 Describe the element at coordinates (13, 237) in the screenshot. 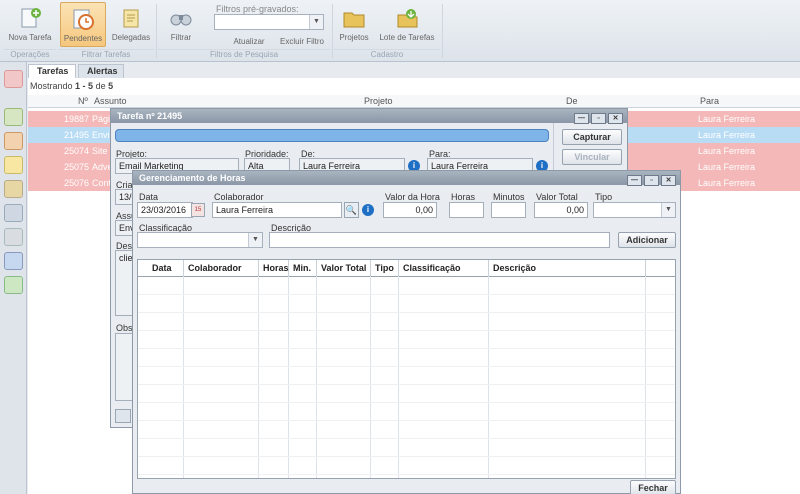

I see `message-icon` at that location.